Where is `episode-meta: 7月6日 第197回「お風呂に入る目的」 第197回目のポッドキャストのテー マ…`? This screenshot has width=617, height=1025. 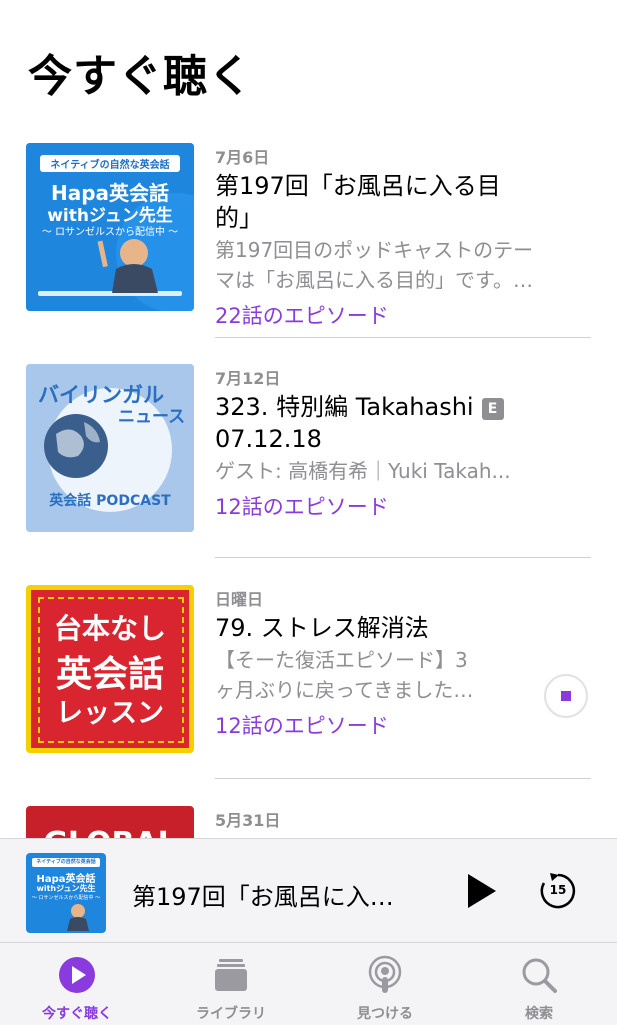 episode-meta: 7月6日 第197回「お風呂に入る目的」 第197回目のポッドキャストのテー マ… is located at coordinates (375, 239).